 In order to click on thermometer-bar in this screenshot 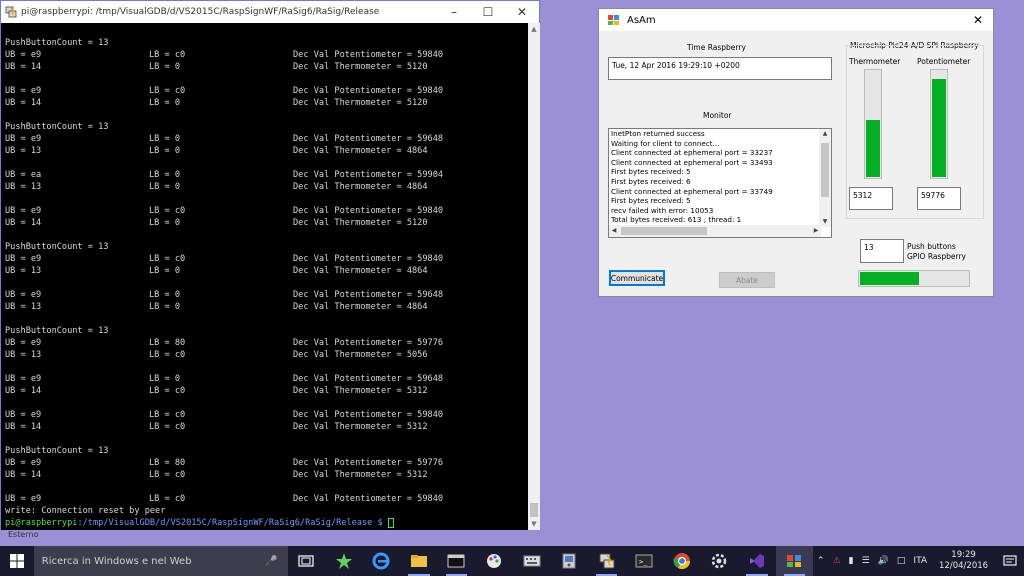, I will do `click(873, 124)`.